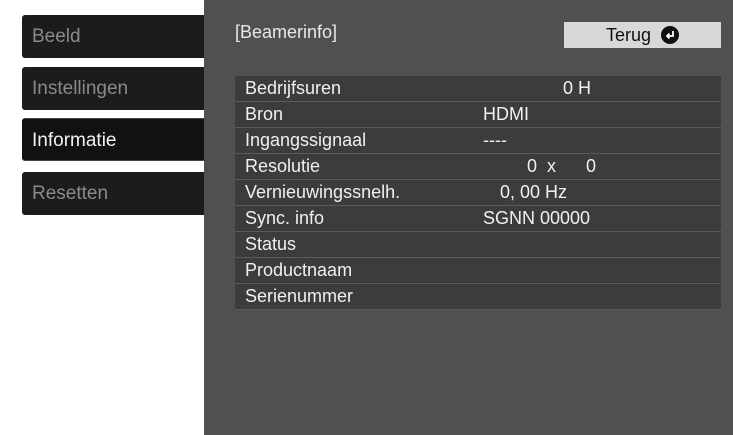 This screenshot has width=733, height=435. I want to click on row-value: 0, 00 Hz, so click(534, 192).